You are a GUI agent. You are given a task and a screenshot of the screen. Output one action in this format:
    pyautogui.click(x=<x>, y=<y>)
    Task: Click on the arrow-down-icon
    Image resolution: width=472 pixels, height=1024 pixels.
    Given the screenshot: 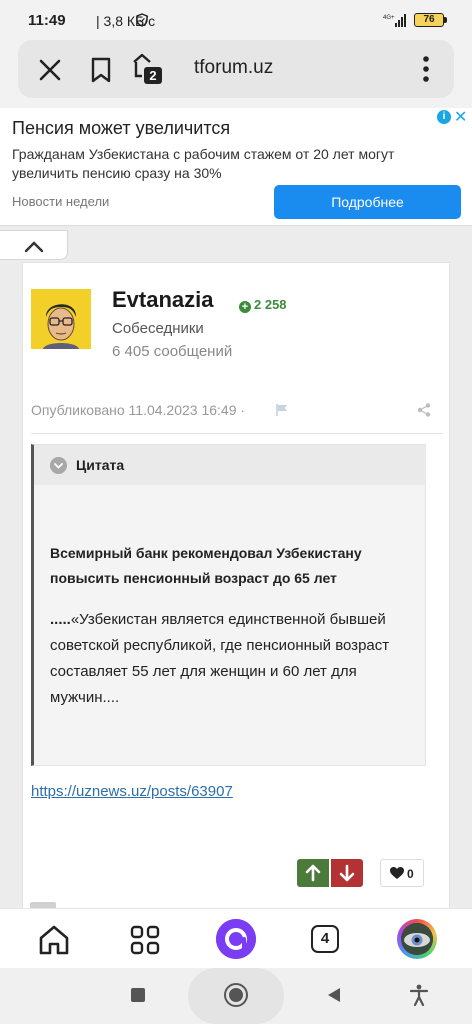 What is the action you would take?
    pyautogui.click(x=347, y=873)
    